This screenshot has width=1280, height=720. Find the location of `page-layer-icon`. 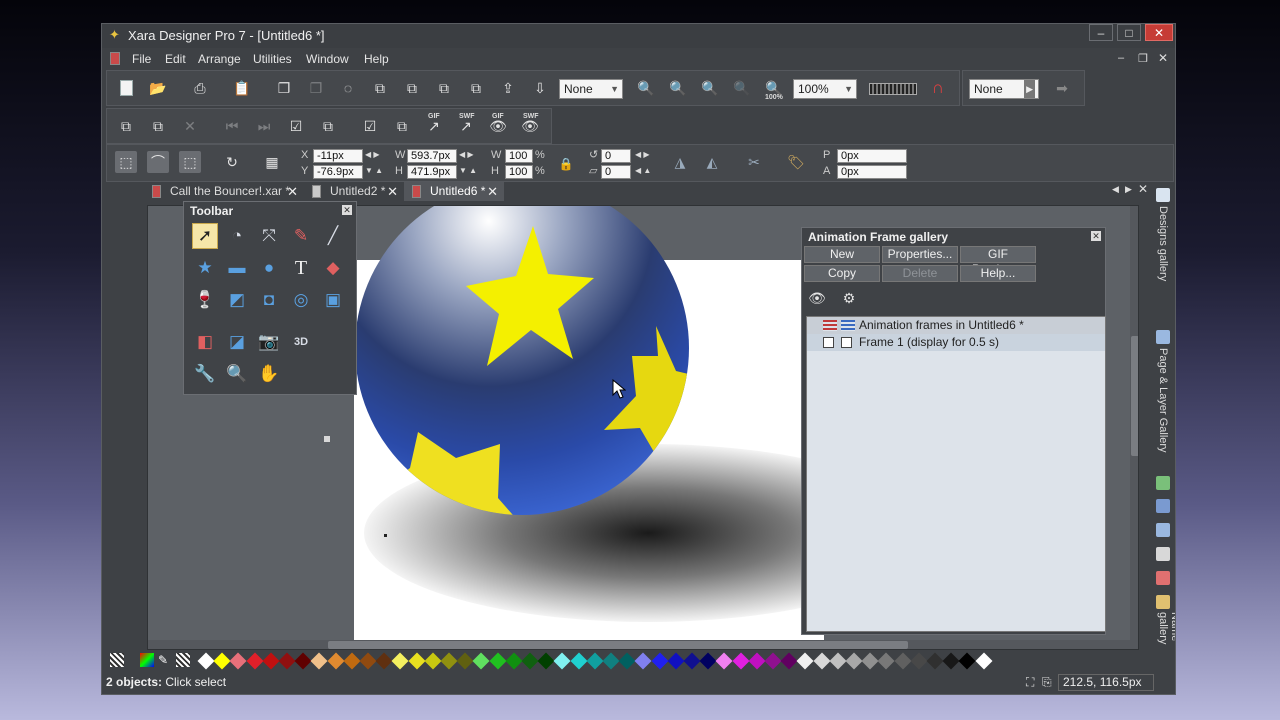

page-layer-icon is located at coordinates (1163, 337).